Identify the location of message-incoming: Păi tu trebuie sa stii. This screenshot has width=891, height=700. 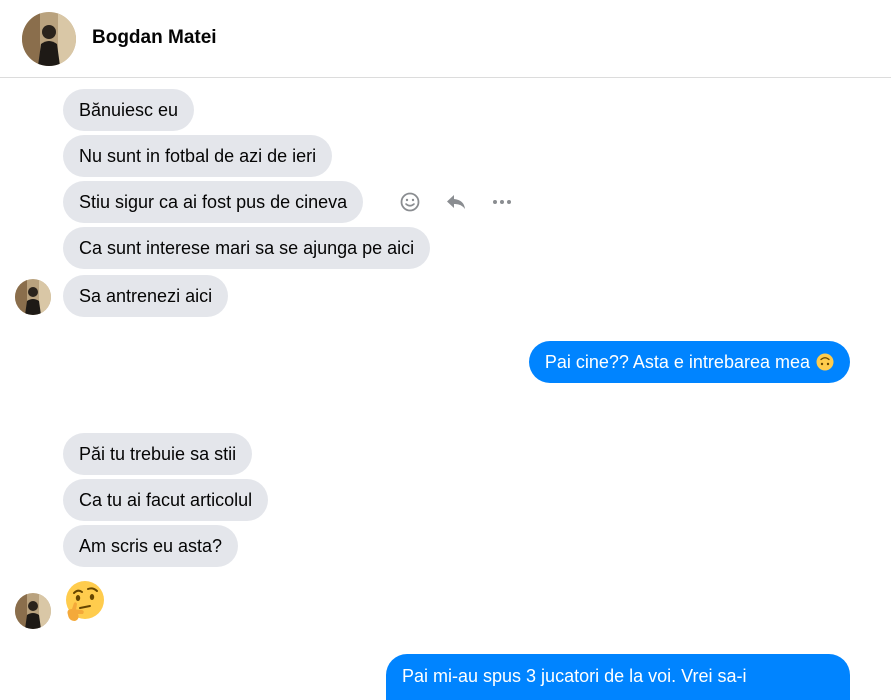
(158, 454).